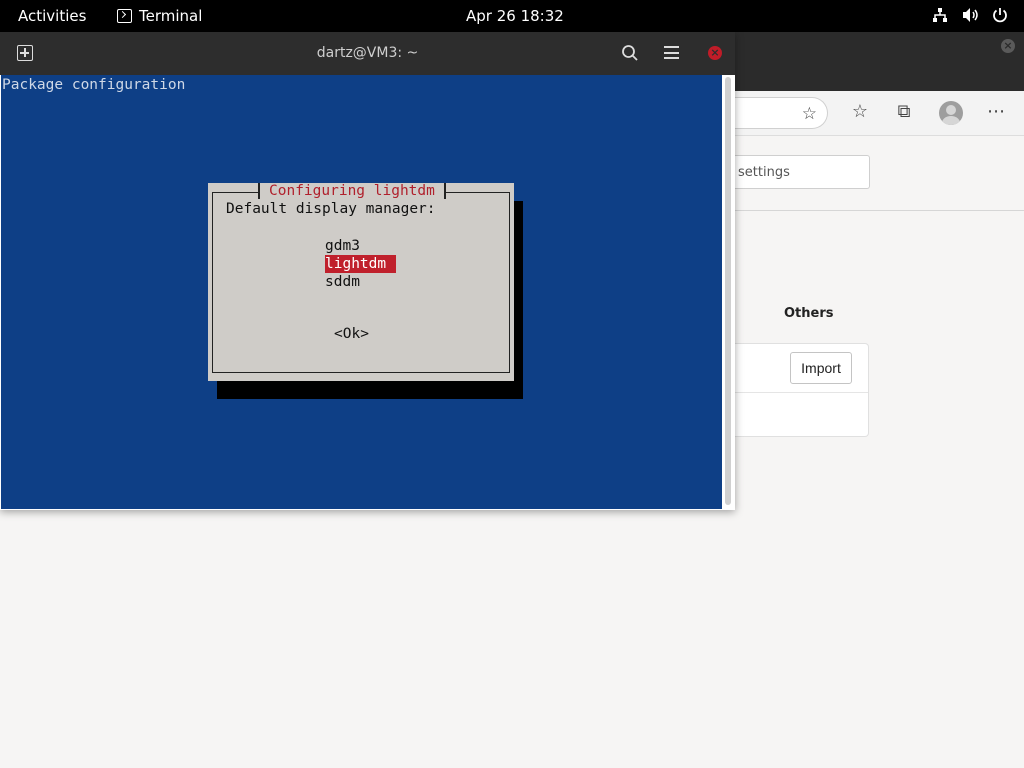 The height and width of the screenshot is (768, 1024). What do you see at coordinates (879, 210) in the screenshot?
I see `divider` at bounding box center [879, 210].